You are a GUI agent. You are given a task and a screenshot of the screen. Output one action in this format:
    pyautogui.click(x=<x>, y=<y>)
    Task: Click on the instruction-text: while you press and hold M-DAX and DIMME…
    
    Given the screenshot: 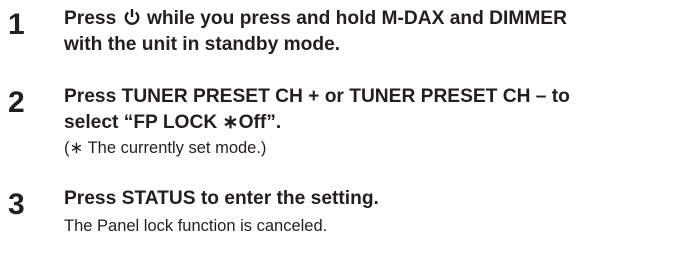 What is the action you would take?
    pyautogui.click(x=354, y=18)
    